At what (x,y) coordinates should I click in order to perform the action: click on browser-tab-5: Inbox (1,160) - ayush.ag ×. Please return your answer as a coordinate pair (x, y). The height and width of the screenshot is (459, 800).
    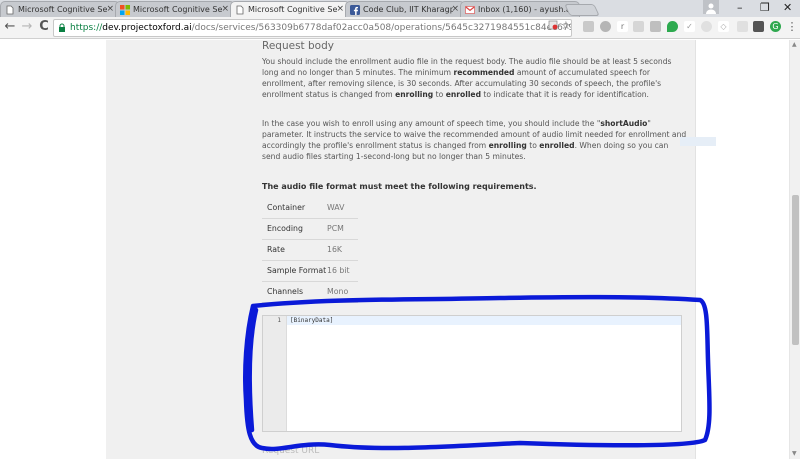
    Looking at the image, I should click on (520, 9).